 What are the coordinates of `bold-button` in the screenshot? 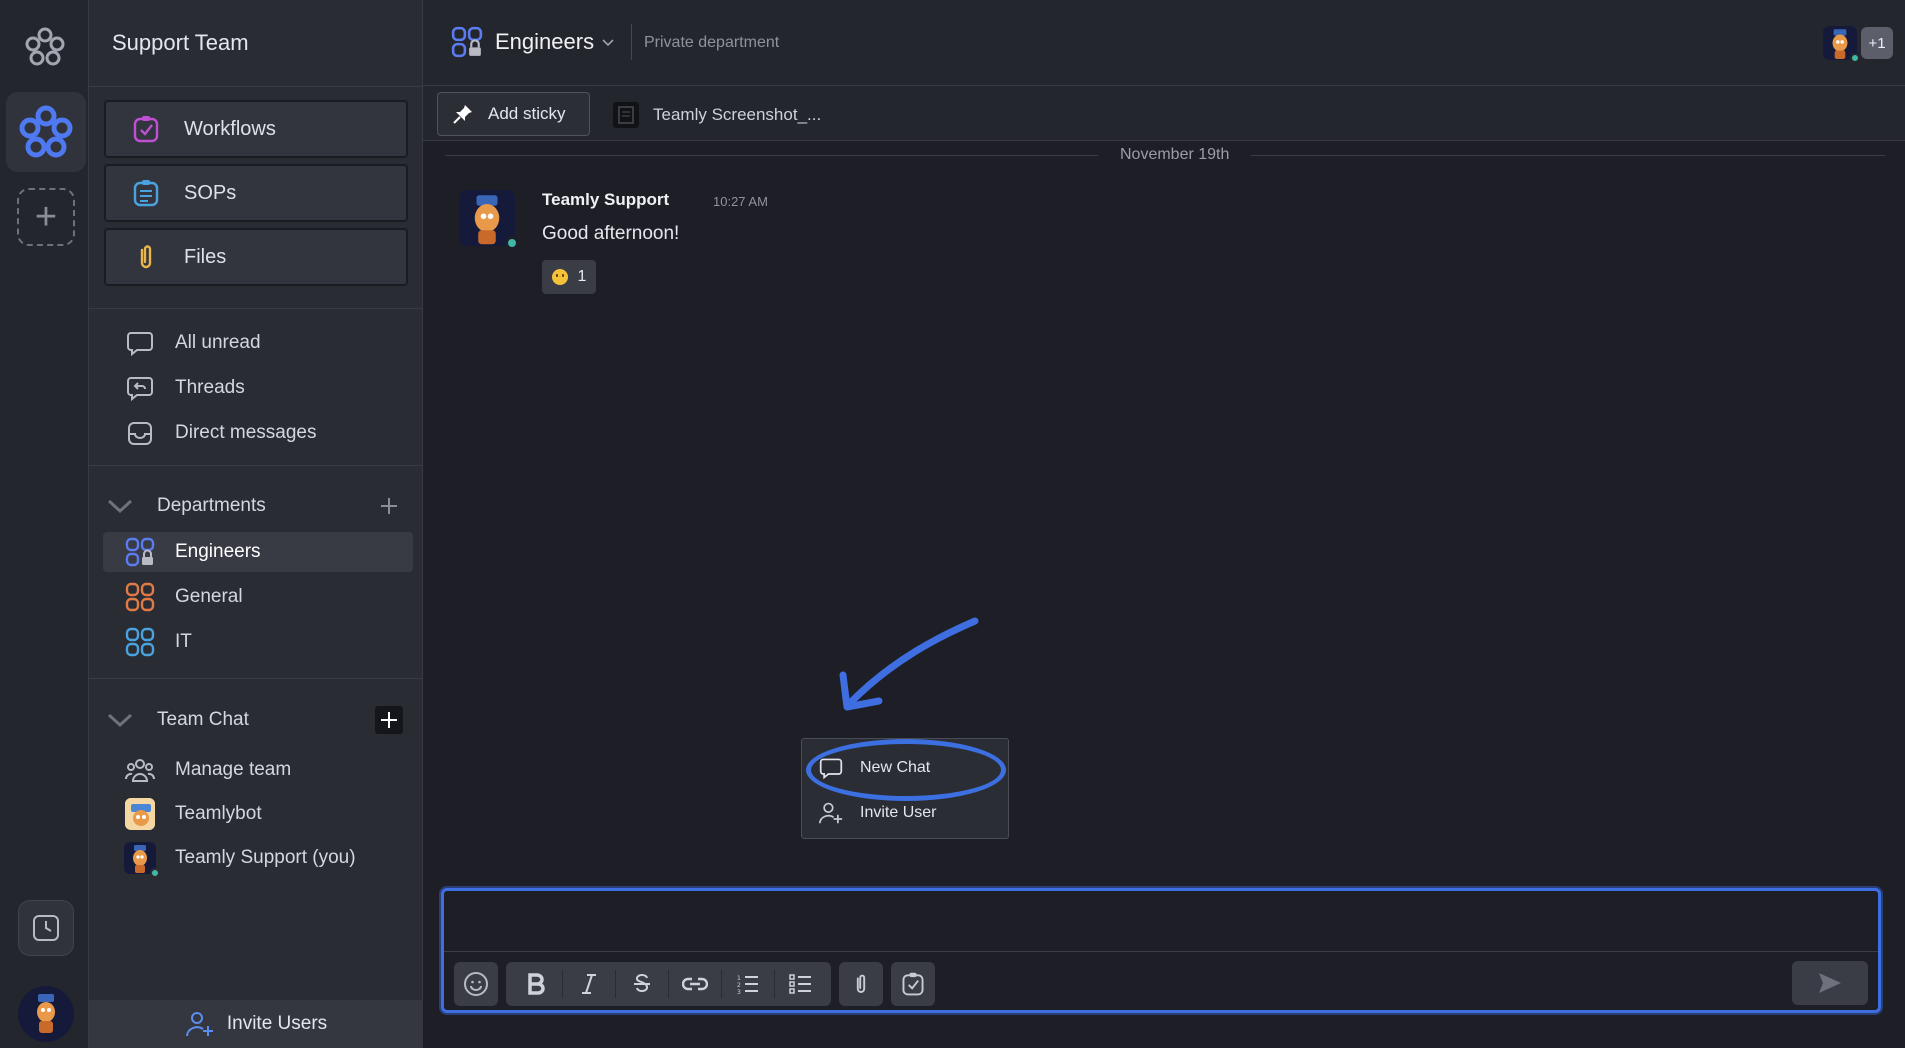 It's located at (536, 984).